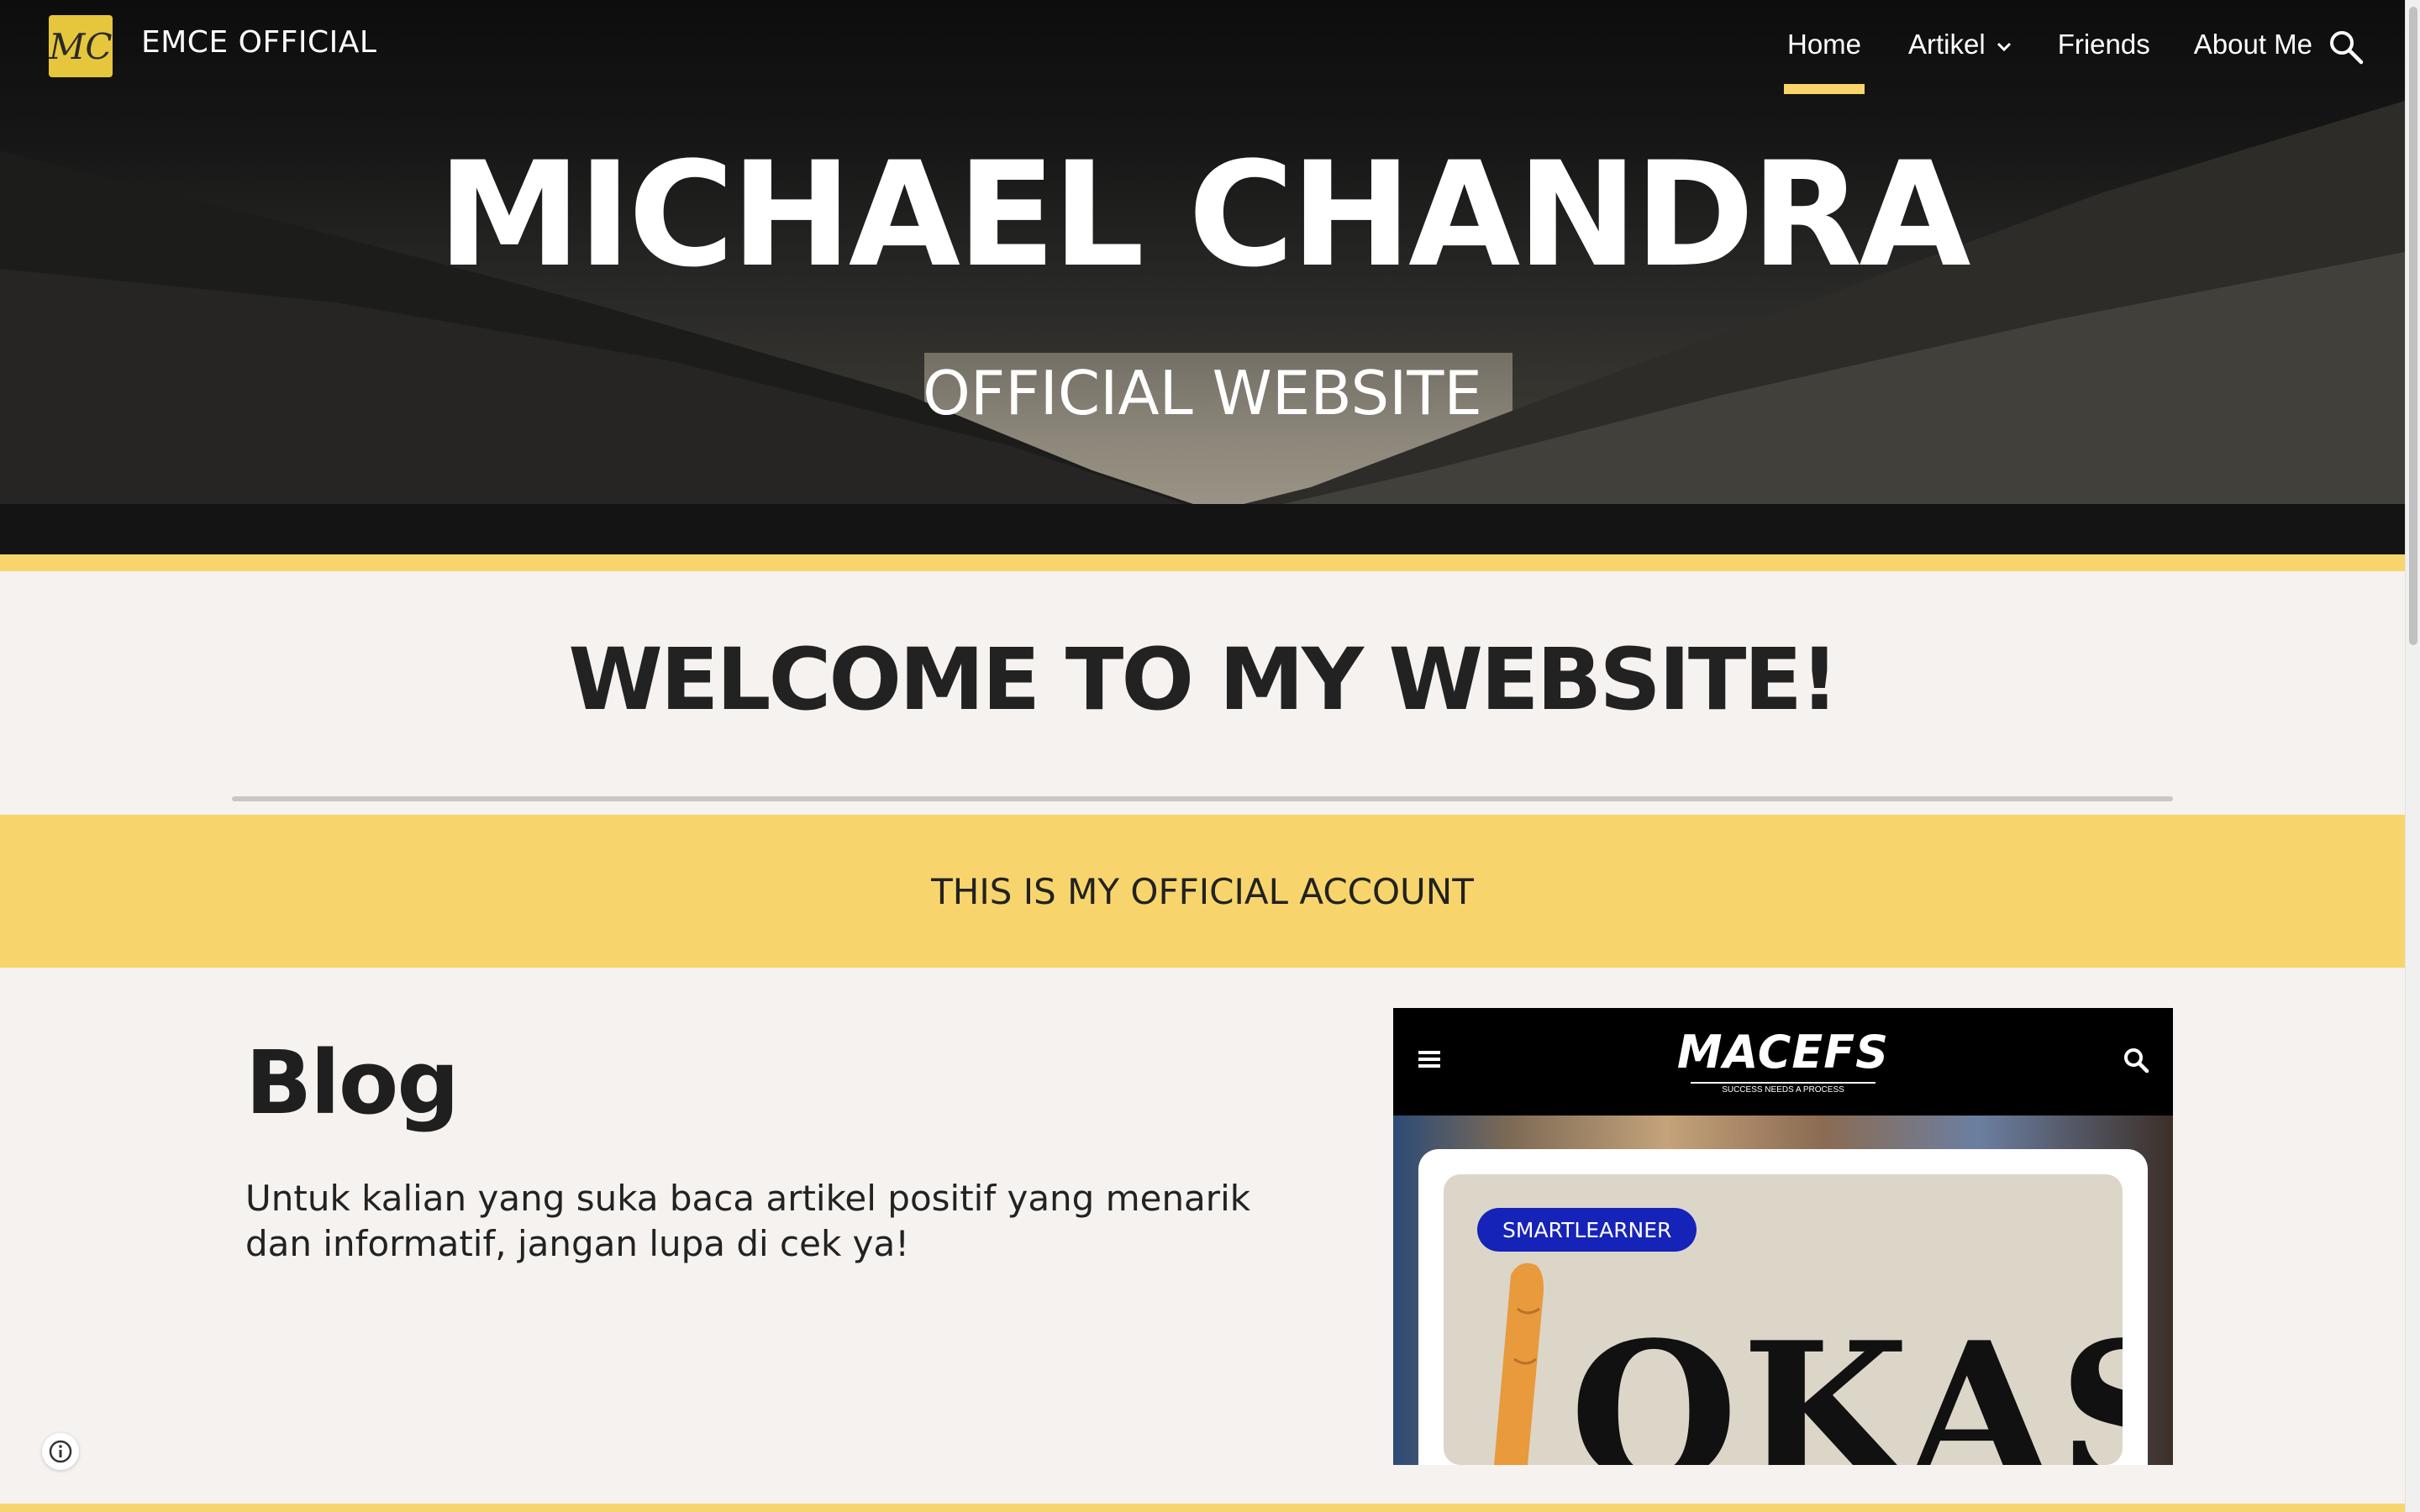 This screenshot has height=1512, width=2420. What do you see at coordinates (2003, 47) in the screenshot?
I see `chevron-down-icon` at bounding box center [2003, 47].